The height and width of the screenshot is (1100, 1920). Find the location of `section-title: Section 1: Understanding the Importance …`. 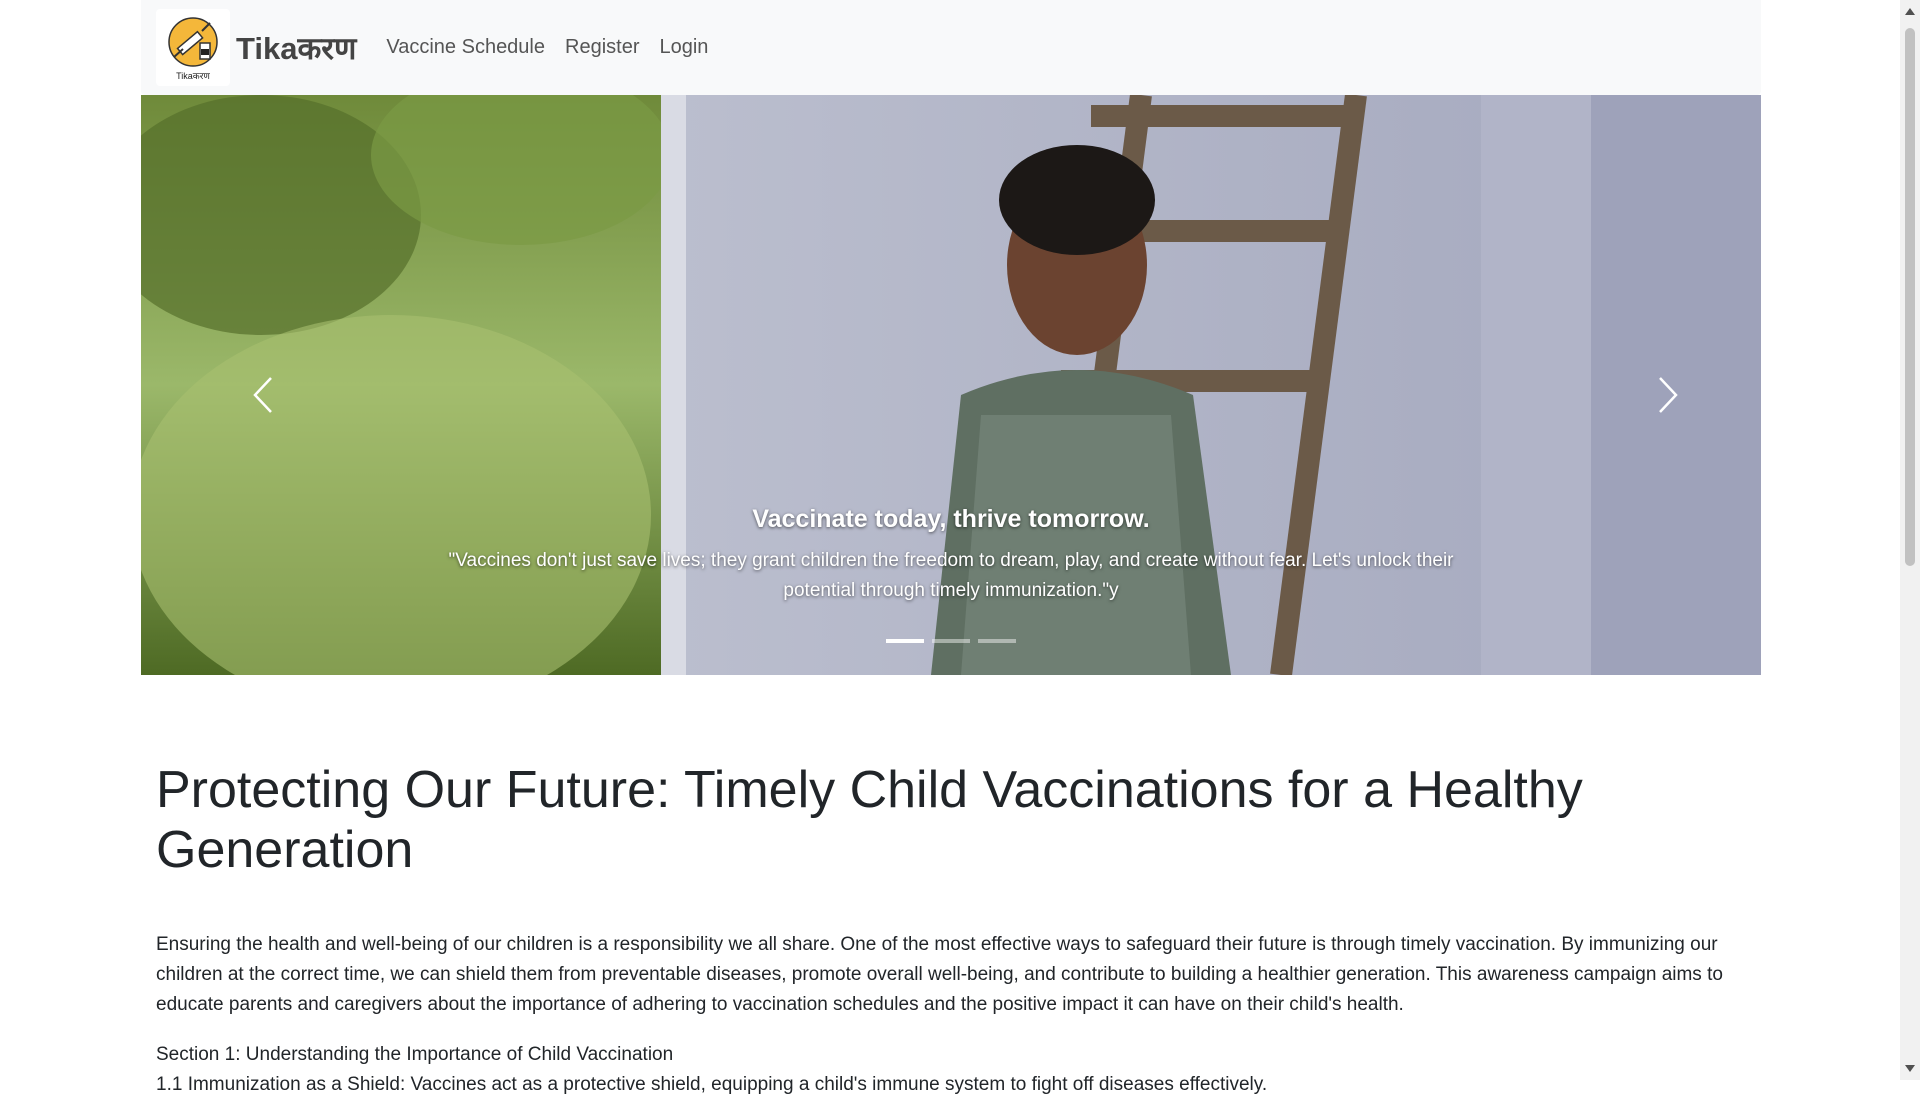

section-title: Section 1: Understanding the Importance … is located at coordinates (415, 1054).